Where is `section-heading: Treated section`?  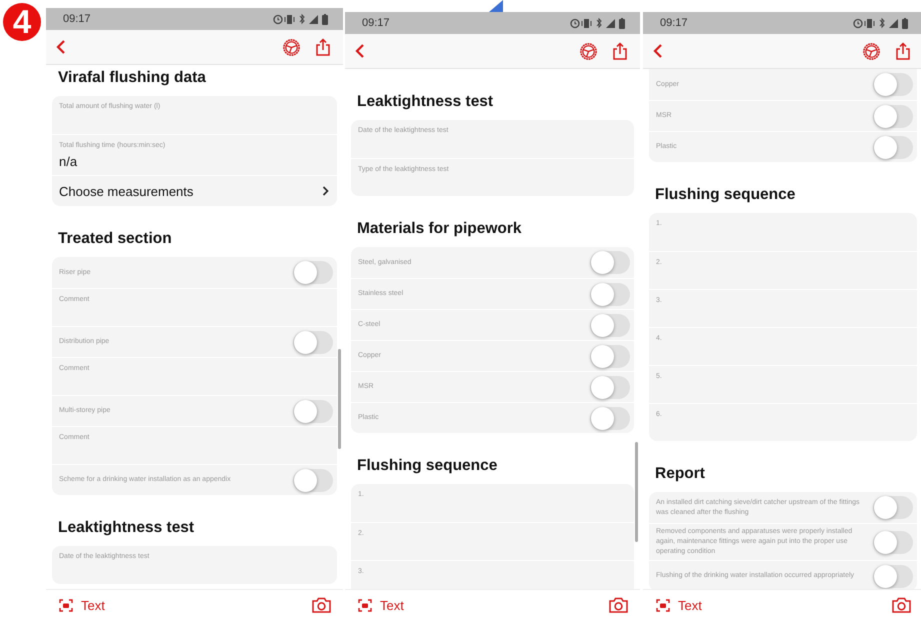 section-heading: Treated section is located at coordinates (115, 239).